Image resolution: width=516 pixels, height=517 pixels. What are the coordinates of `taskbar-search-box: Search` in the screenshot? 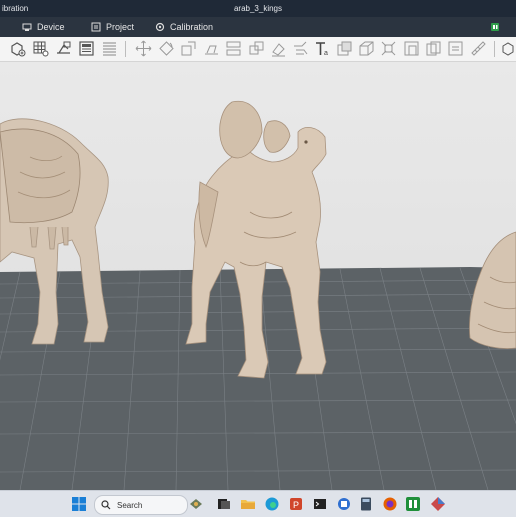 It's located at (141, 505).